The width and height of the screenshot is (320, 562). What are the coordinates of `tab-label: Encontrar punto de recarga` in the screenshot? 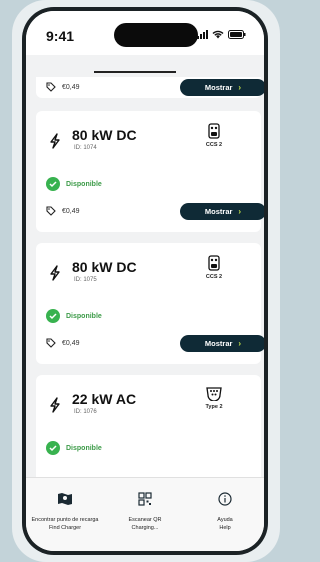 It's located at (65, 520).